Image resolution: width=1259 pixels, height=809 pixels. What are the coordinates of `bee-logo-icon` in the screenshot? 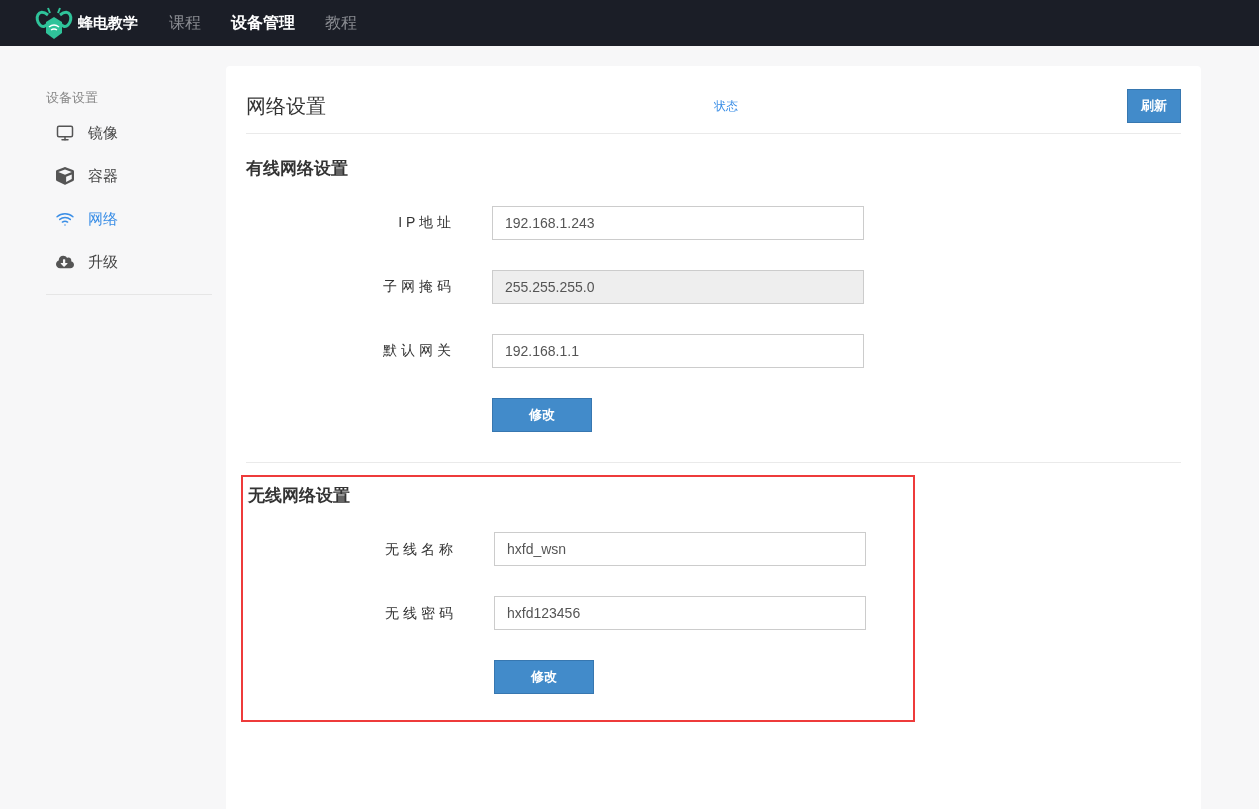 It's located at (54, 23).